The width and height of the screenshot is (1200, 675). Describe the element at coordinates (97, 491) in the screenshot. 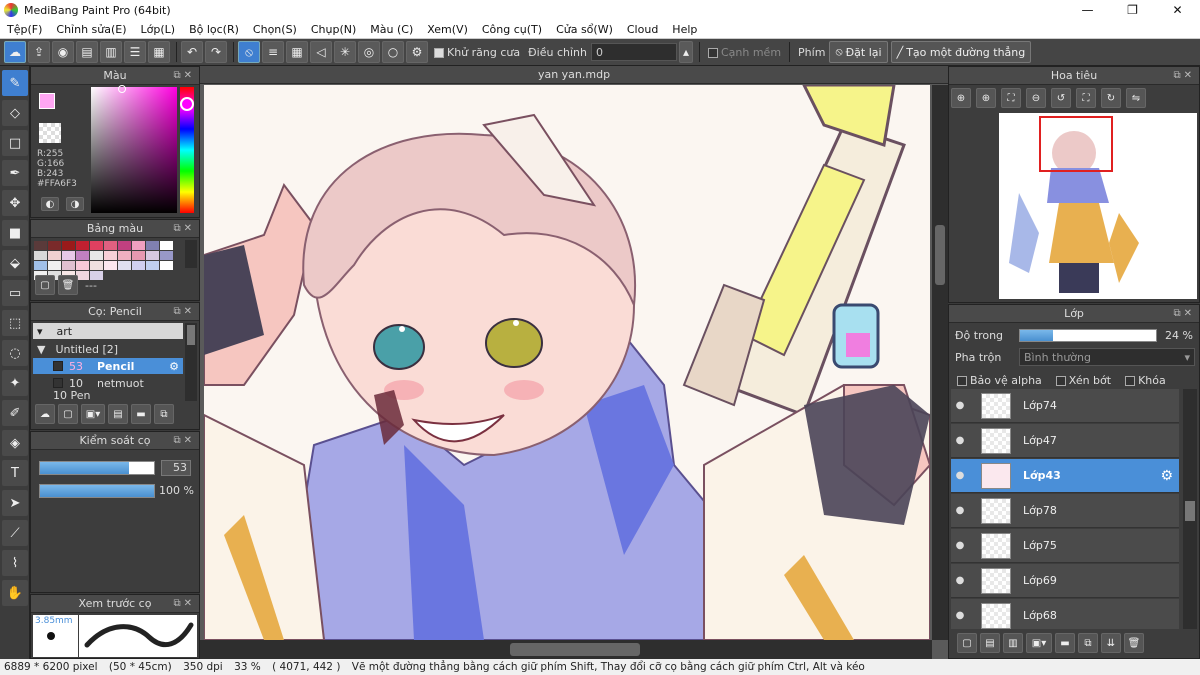

I see `opacity-slider` at that location.